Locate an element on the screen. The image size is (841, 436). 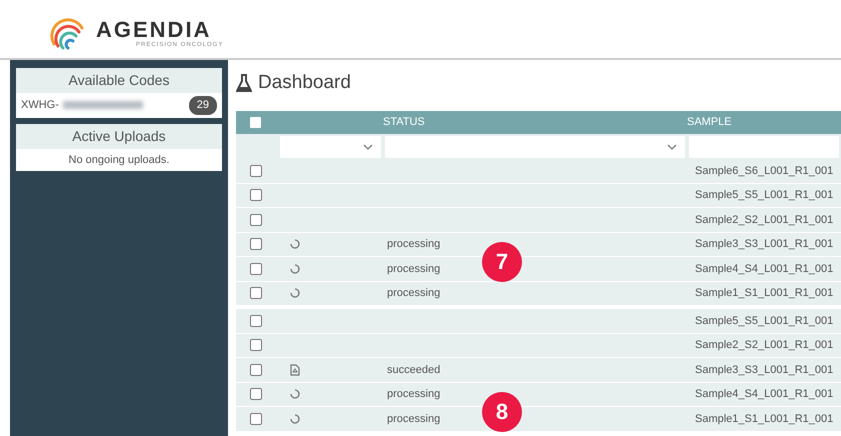
panel-title: Active Uploads is located at coordinates (119, 136).